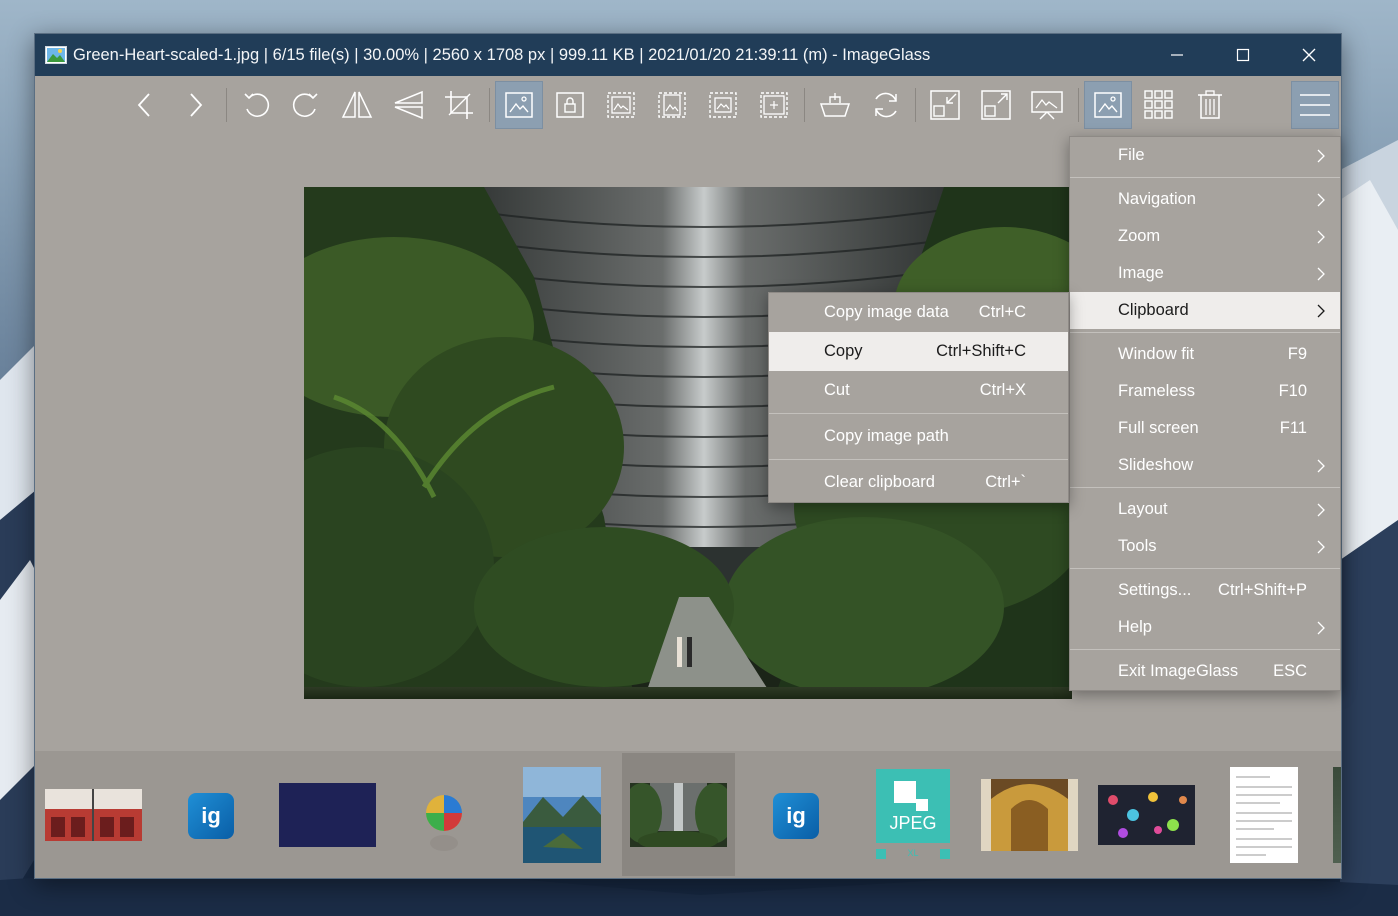 Image resolution: width=1398 pixels, height=916 pixels. I want to click on menu-item-window-fit: Window fit F9, so click(1205, 354).